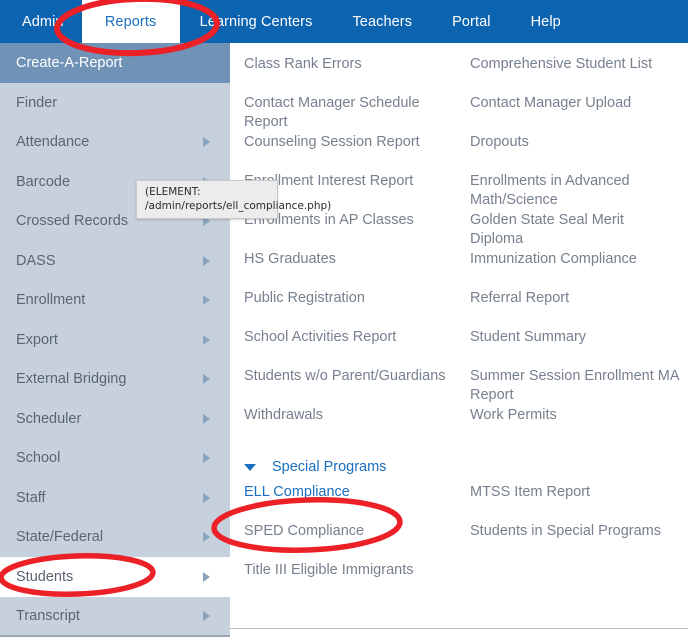  I want to click on nav-tab-reports-label: Reports, so click(130, 21).